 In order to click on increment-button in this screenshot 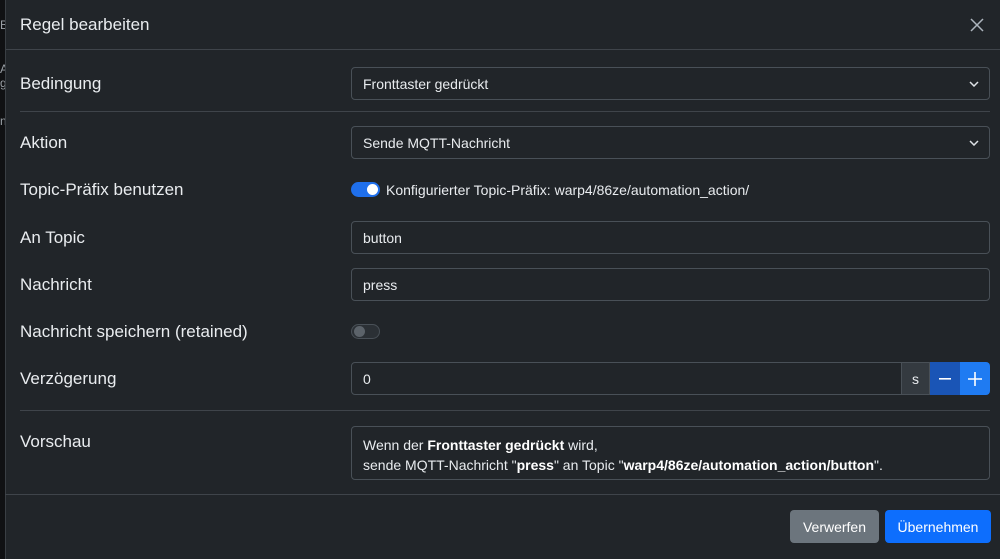, I will do `click(975, 378)`.